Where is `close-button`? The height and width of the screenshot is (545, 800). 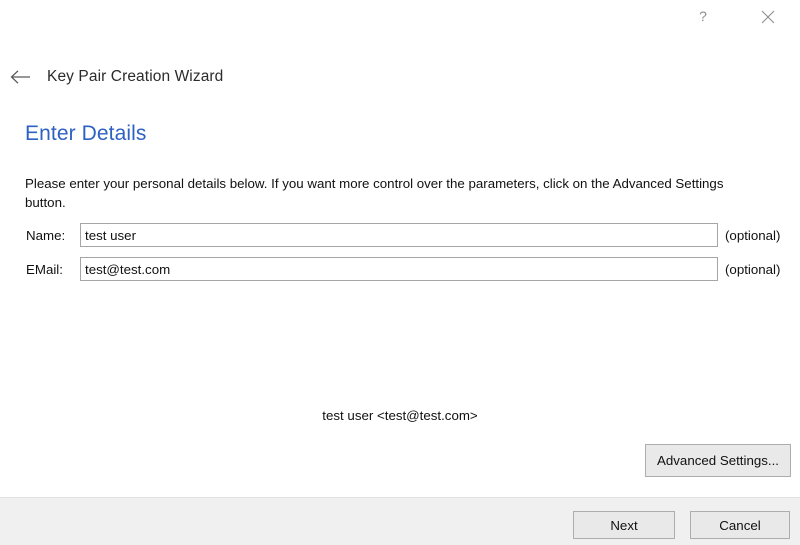 close-button is located at coordinates (768, 17).